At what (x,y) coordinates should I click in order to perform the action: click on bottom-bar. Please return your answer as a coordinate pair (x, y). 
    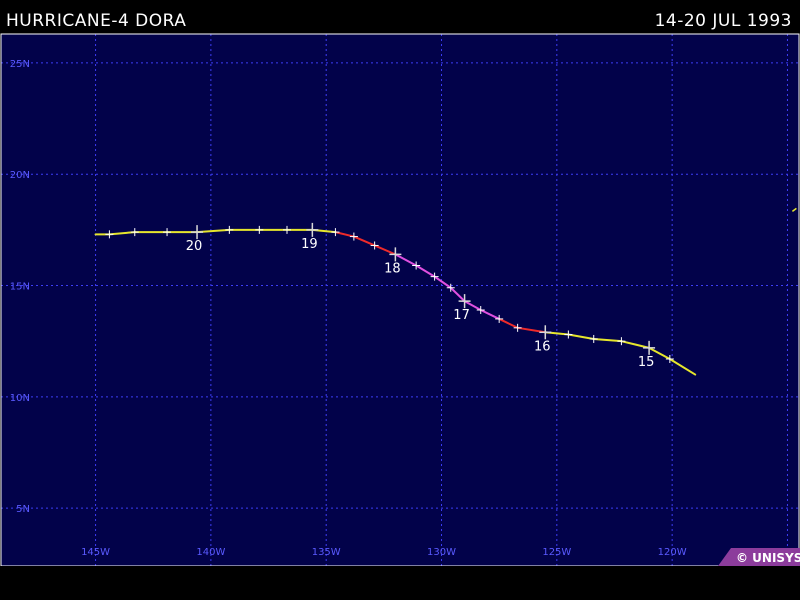
    Looking at the image, I should click on (400, 583).